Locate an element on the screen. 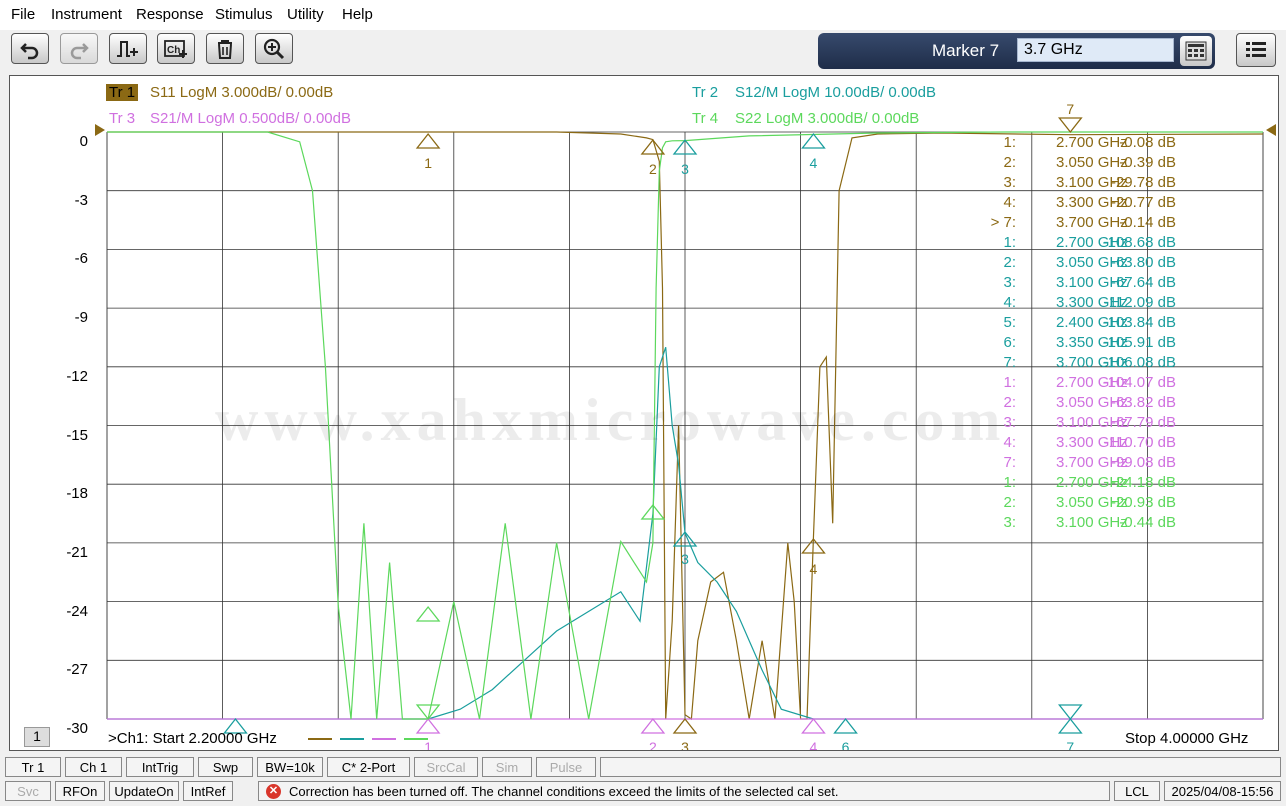 This screenshot has width=1286, height=806. channel-number-badge: 1 is located at coordinates (37, 737).